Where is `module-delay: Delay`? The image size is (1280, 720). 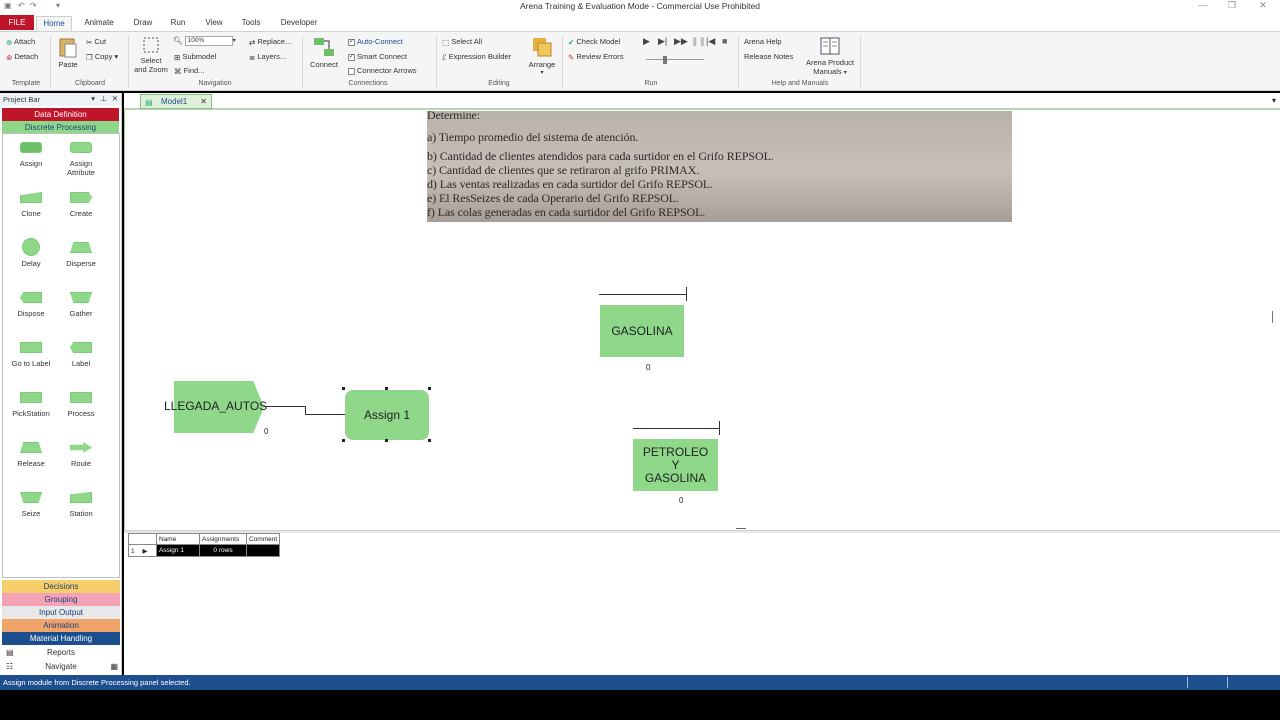
module-delay: Delay is located at coordinates (31, 253).